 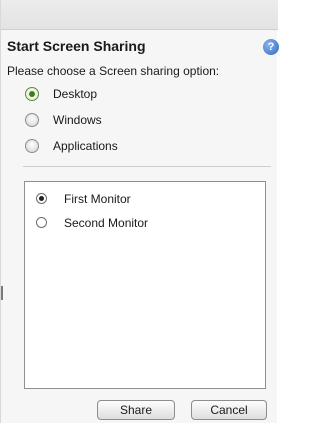 I want to click on applications-radio, so click(x=32, y=146).